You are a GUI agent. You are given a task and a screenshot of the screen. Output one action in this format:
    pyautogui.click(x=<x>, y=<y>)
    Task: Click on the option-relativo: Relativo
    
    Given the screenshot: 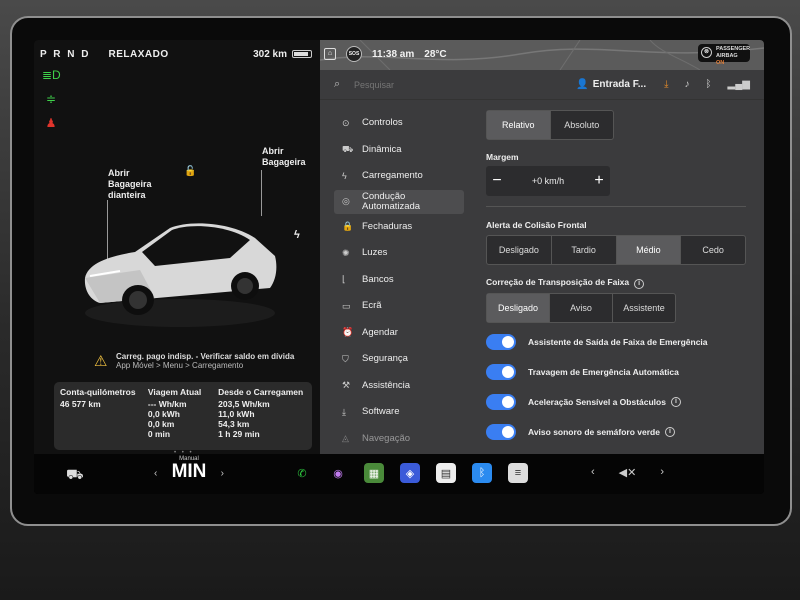 What is the action you would take?
    pyautogui.click(x=519, y=125)
    